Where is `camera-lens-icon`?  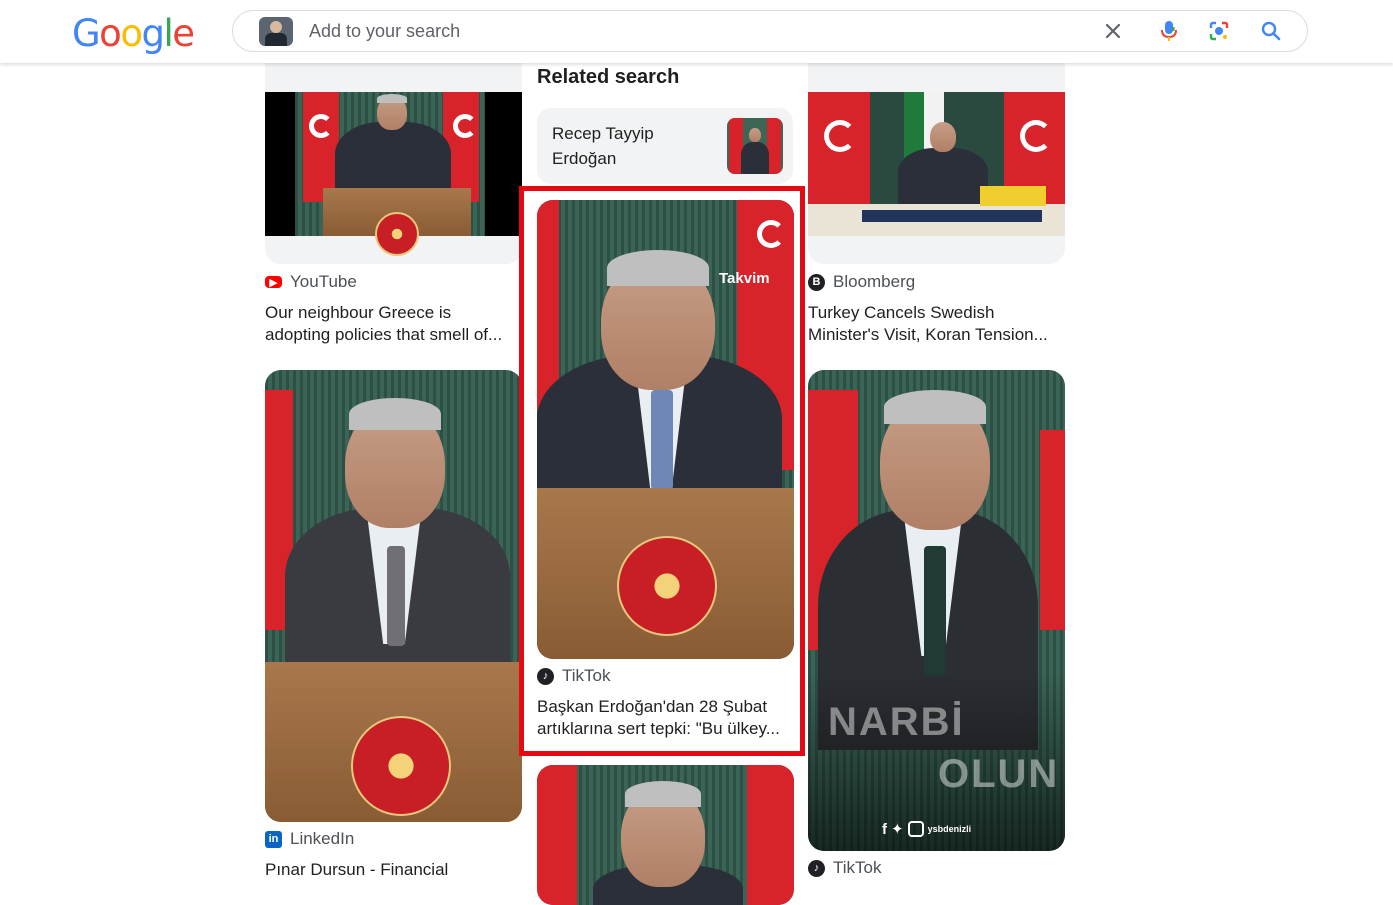
camera-lens-icon is located at coordinates (1219, 31).